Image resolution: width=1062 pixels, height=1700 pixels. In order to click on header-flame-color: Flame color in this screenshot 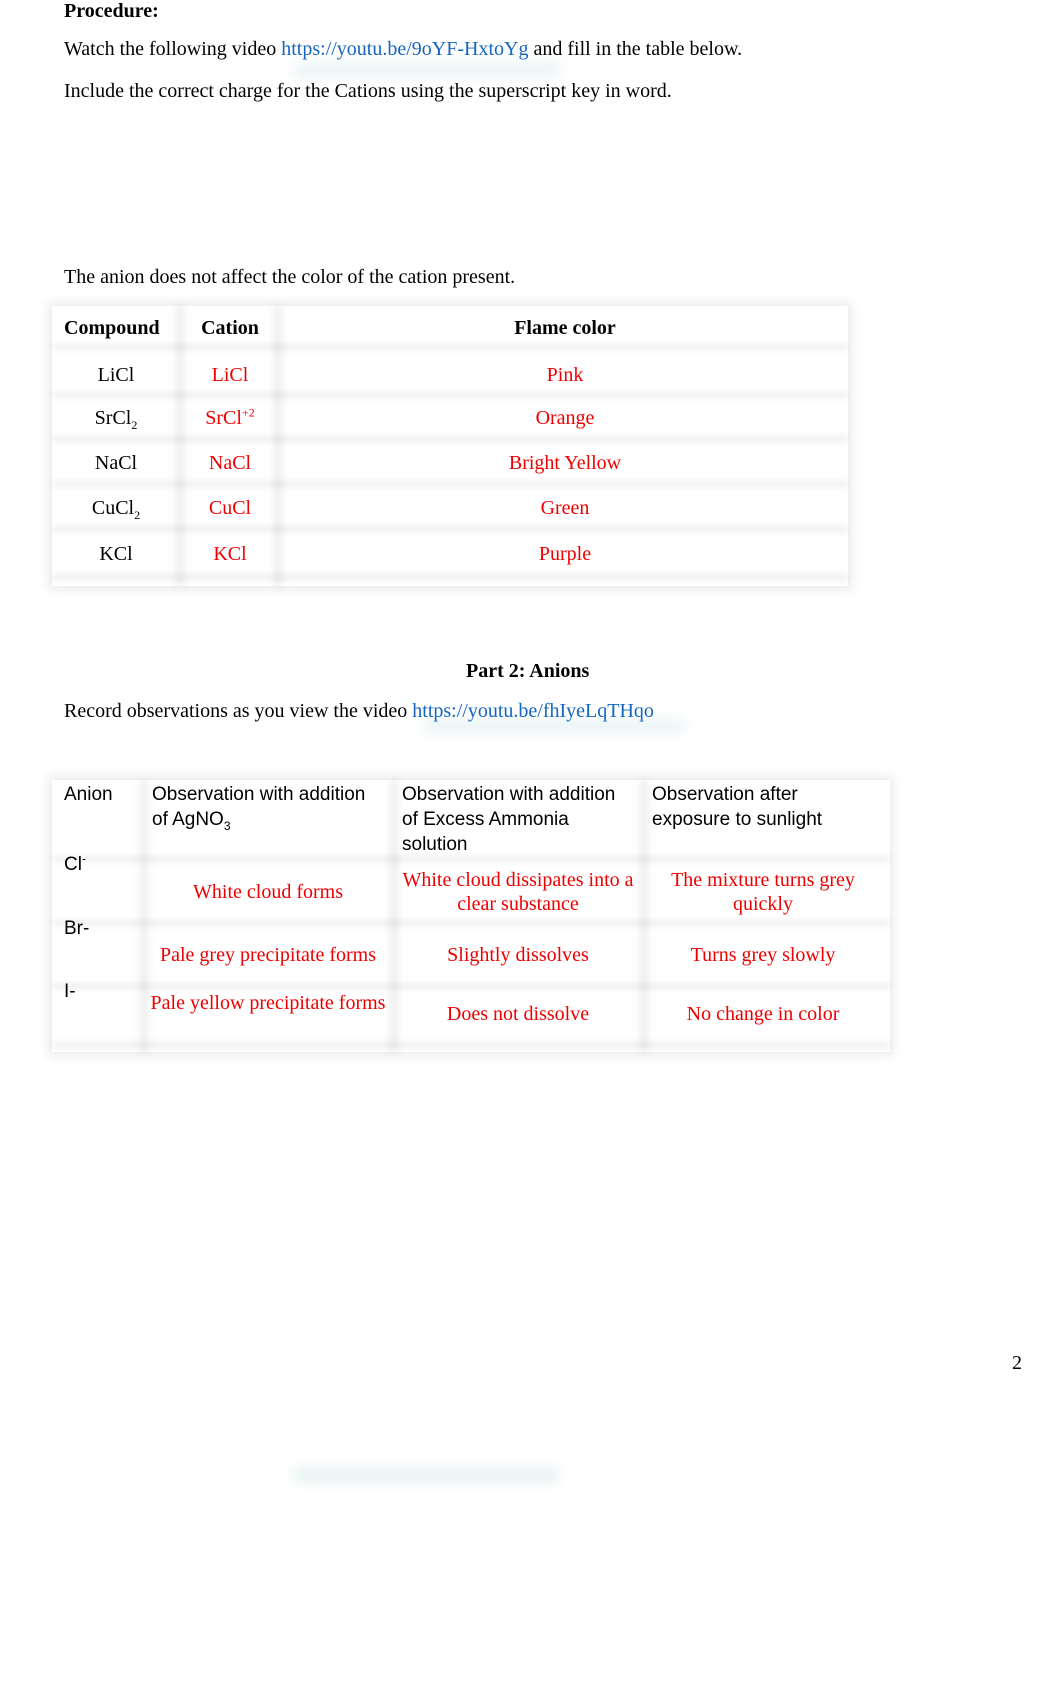, I will do `click(565, 328)`.